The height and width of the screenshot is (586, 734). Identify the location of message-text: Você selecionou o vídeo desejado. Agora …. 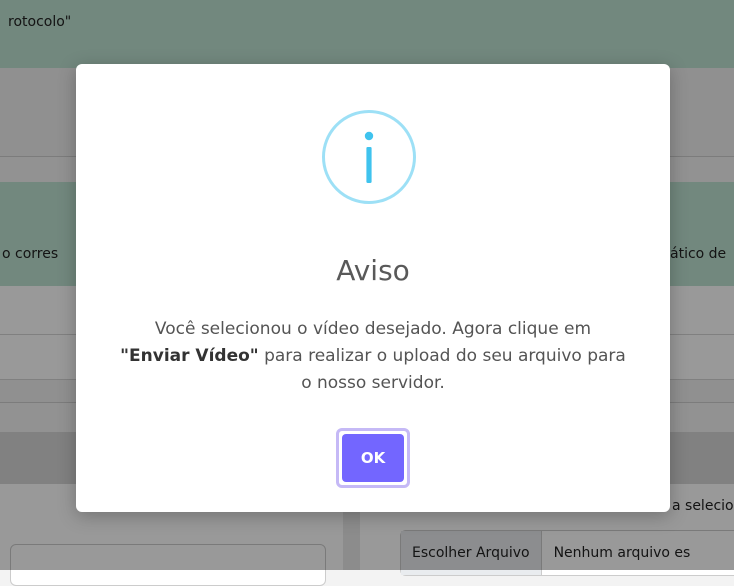
(373, 329).